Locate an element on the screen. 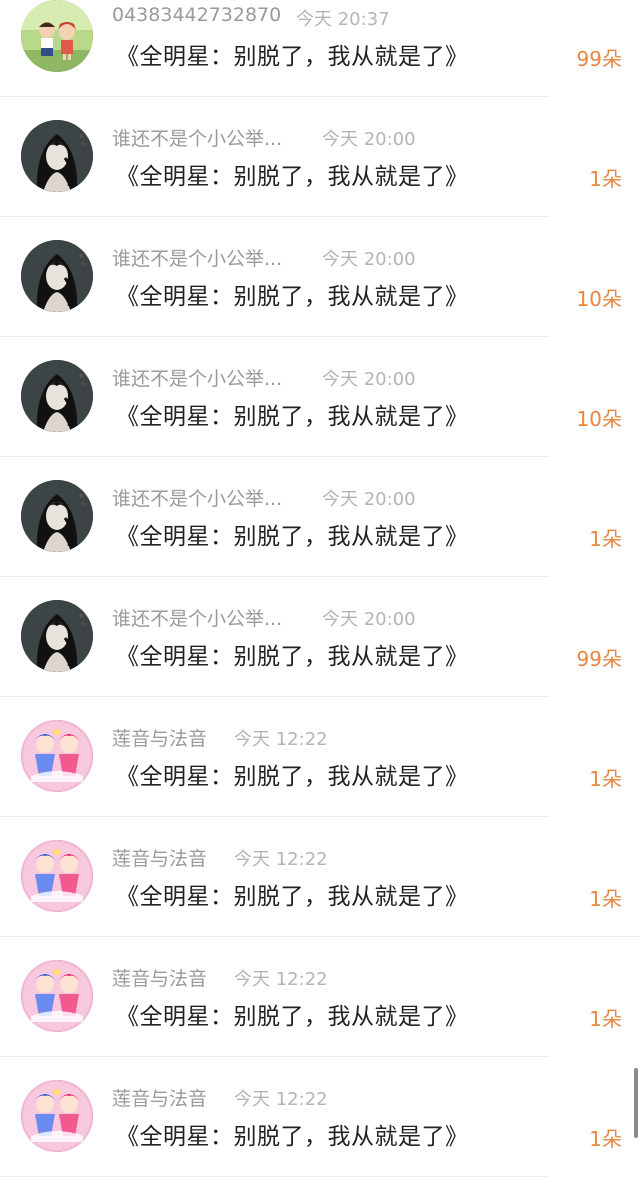 This screenshot has height=1177, width=640. user-name: 04383442732870 is located at coordinates (196, 15).